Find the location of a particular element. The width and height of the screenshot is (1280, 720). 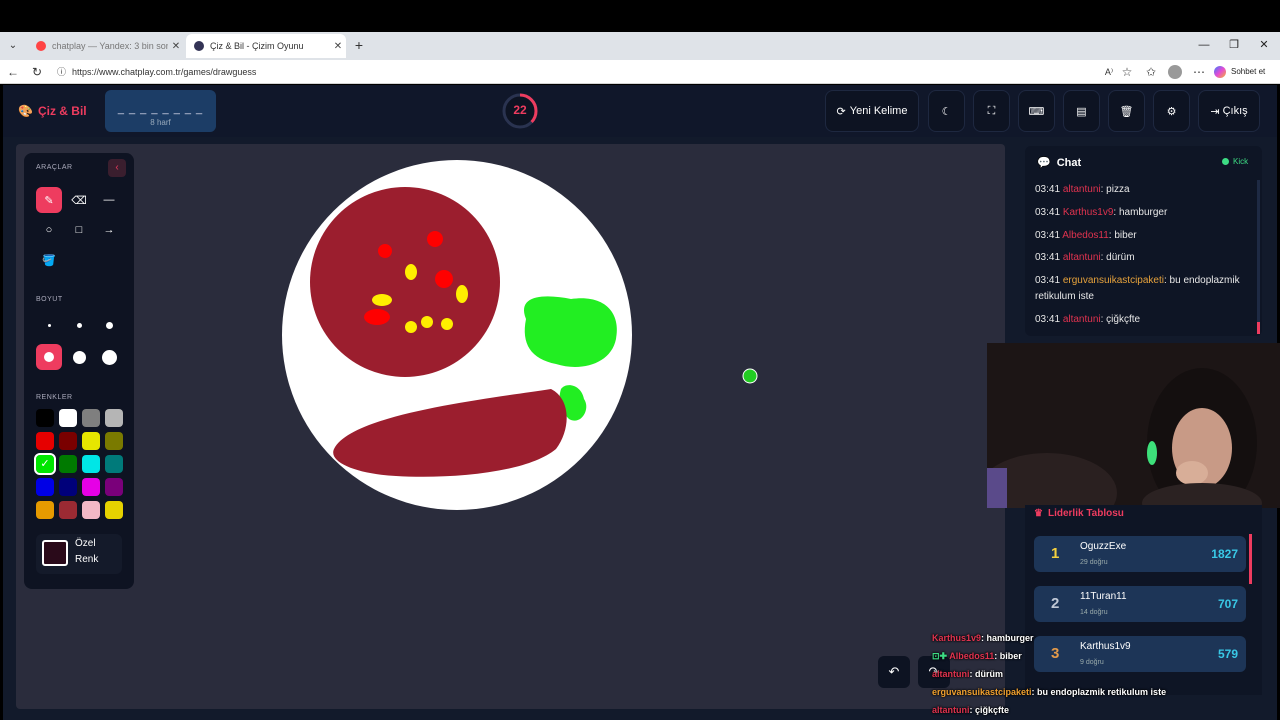

maximize-button: ❐ is located at coordinates (1234, 45).